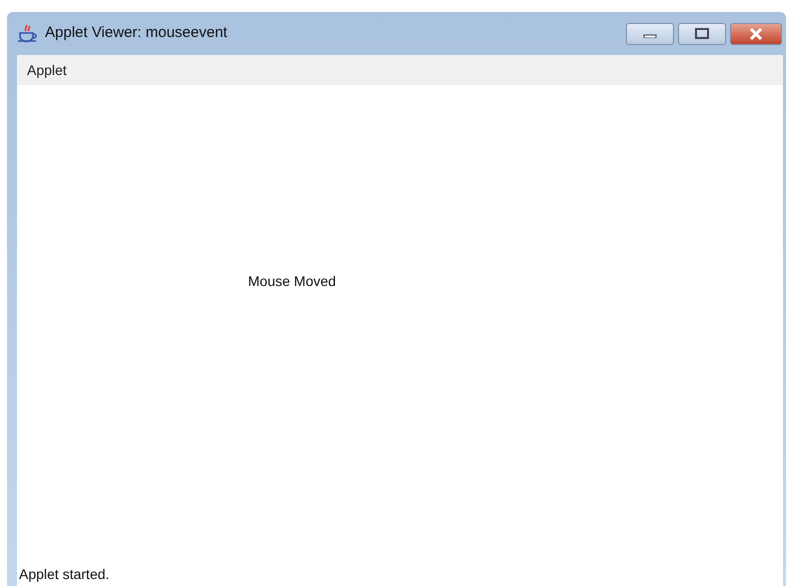  I want to click on maximize-button, so click(702, 33).